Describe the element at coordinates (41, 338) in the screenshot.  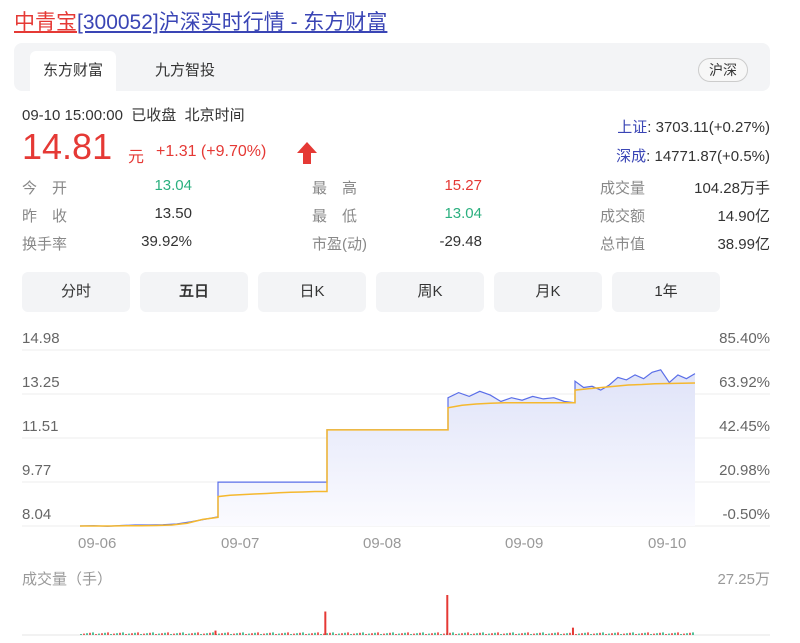
I see `y-tick-left: 14.98` at that location.